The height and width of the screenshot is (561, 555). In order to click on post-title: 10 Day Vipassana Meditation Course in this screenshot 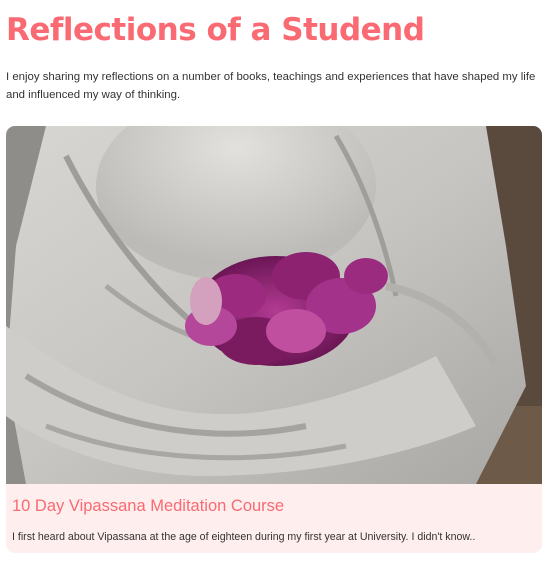, I will do `click(148, 506)`.